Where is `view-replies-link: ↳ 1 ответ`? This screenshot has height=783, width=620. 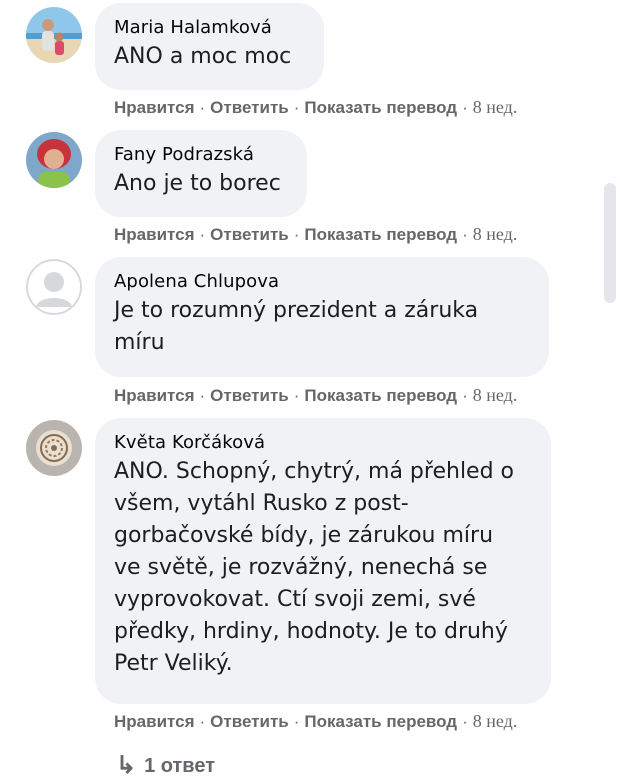 view-replies-link: ↳ 1 ответ is located at coordinates (165, 765).